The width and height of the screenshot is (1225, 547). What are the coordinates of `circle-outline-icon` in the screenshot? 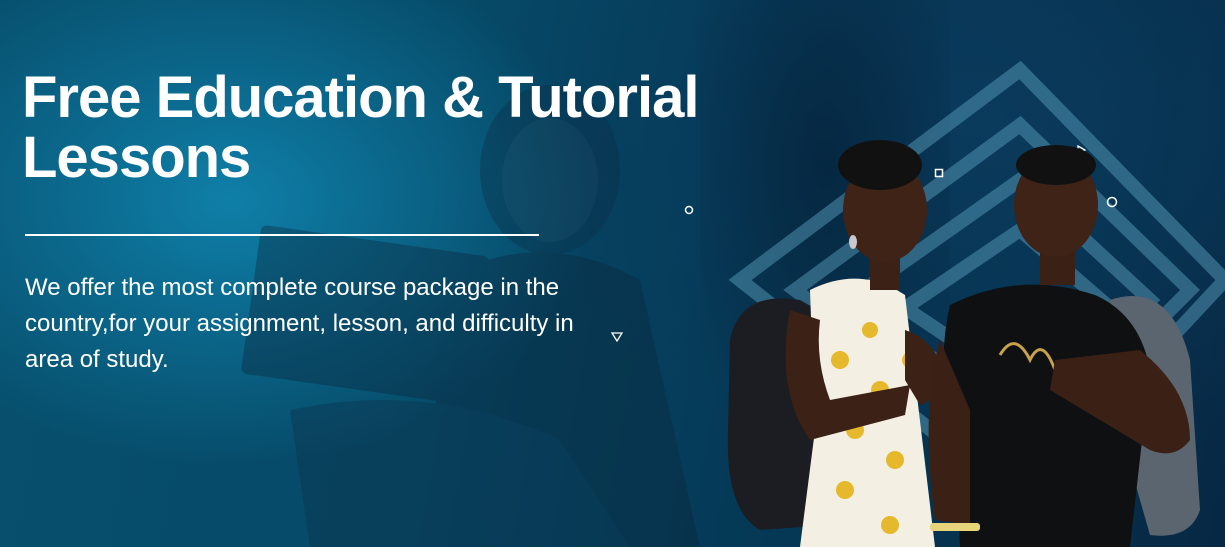 It's located at (689, 210).